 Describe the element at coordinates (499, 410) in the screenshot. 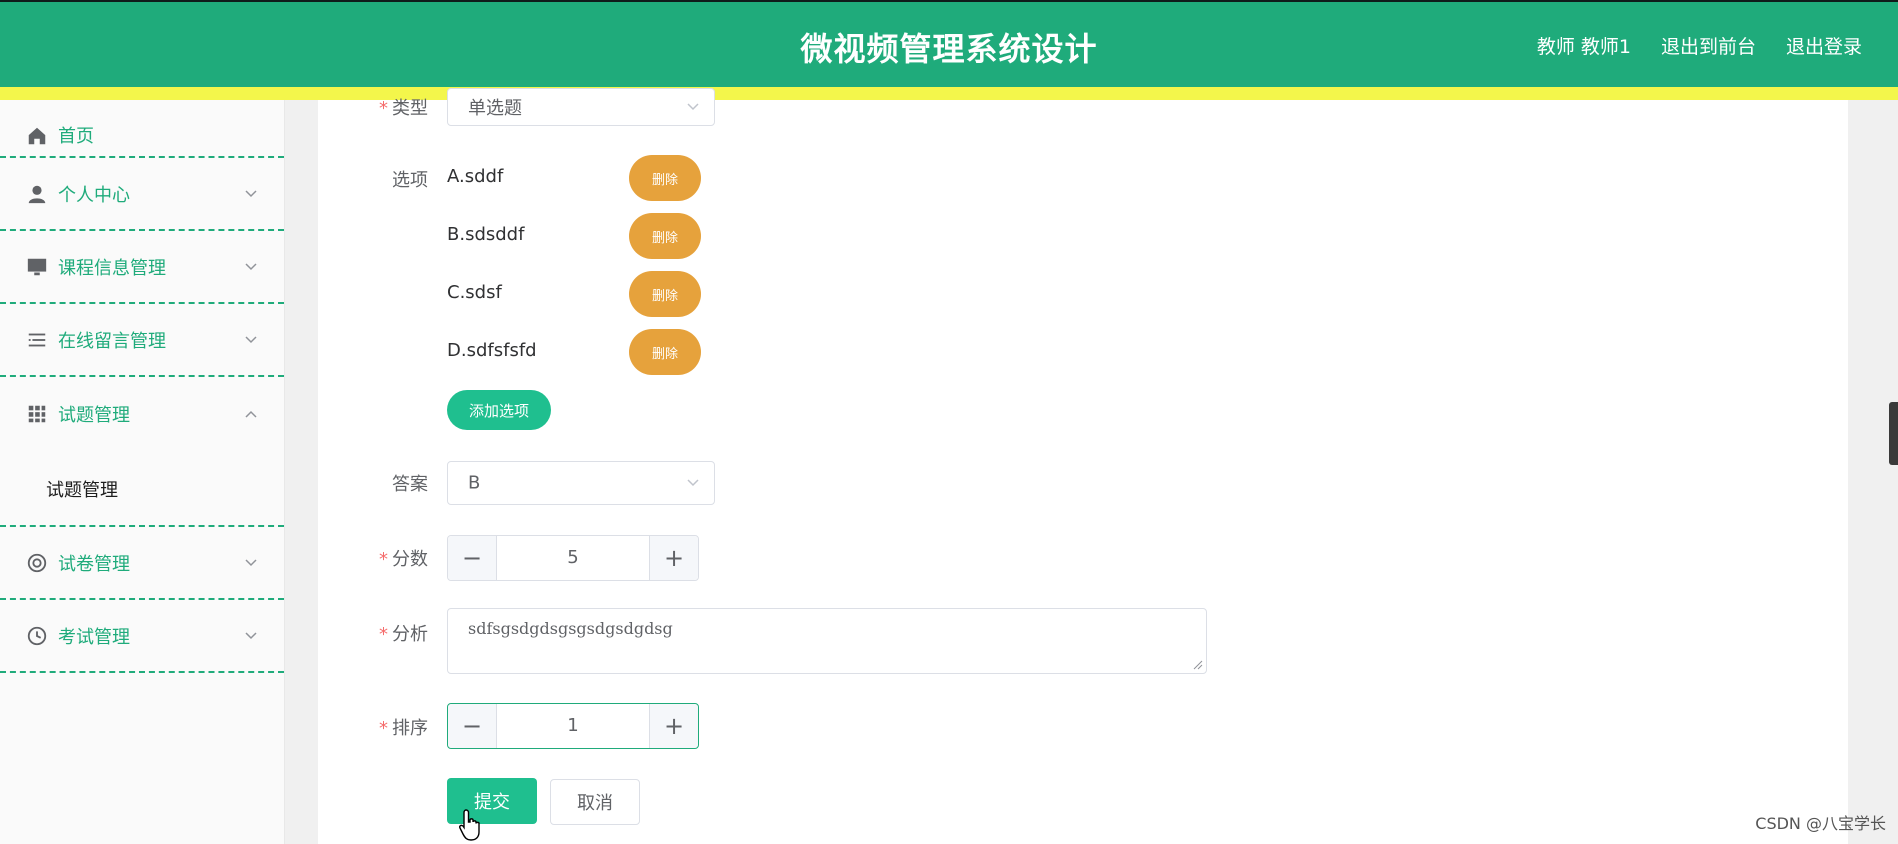

I see `add-option-button: 添加选项` at that location.